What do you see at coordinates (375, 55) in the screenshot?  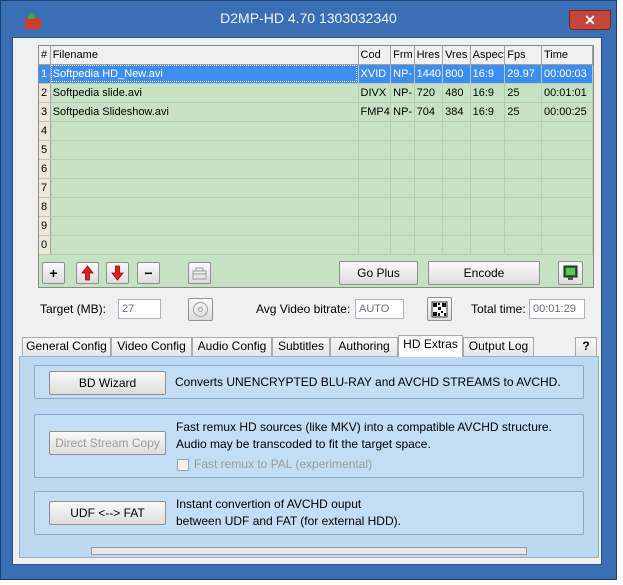 I see `column-header: Cod` at bounding box center [375, 55].